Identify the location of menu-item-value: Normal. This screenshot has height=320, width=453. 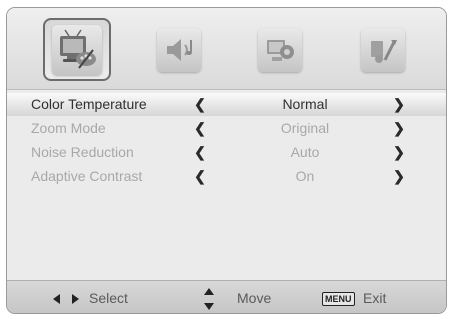
(305, 104).